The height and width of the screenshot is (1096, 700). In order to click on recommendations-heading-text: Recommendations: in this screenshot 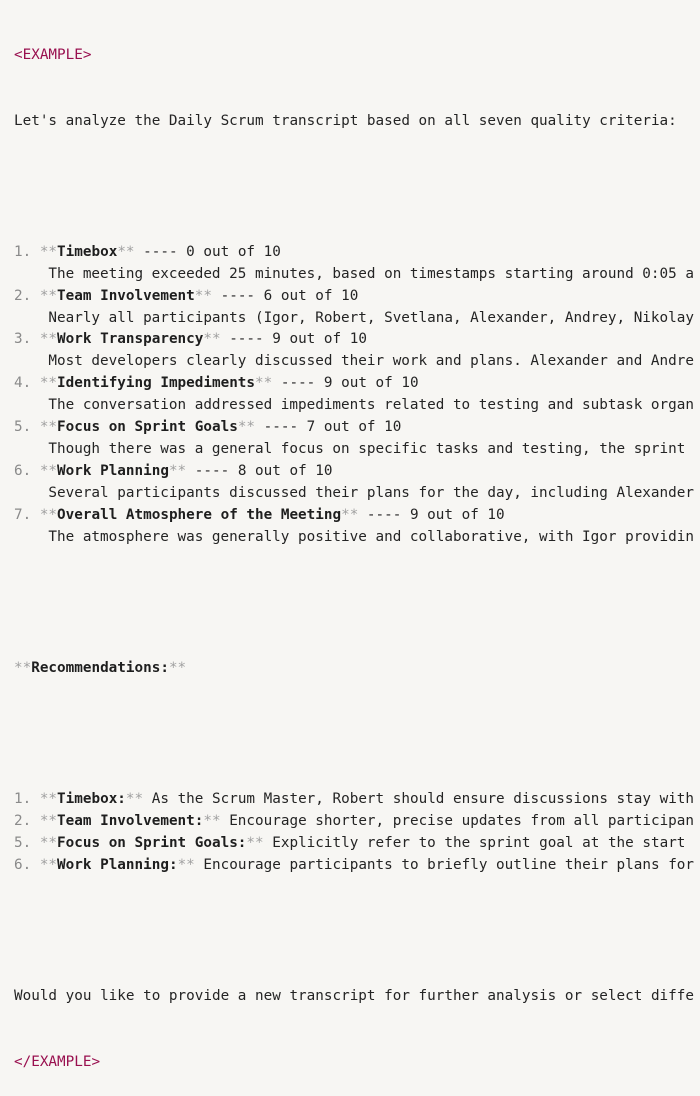, I will do `click(100, 667)`.